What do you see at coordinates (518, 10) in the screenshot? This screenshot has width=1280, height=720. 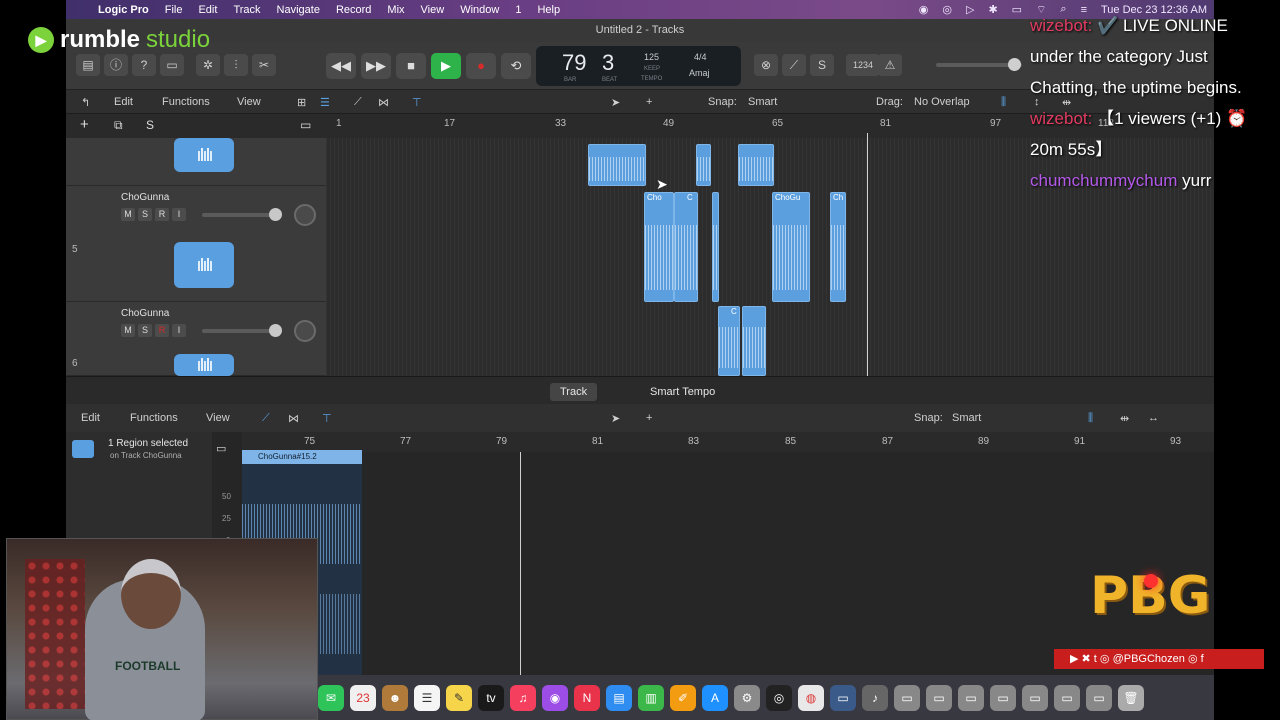 I see `menu-1: 1` at bounding box center [518, 10].